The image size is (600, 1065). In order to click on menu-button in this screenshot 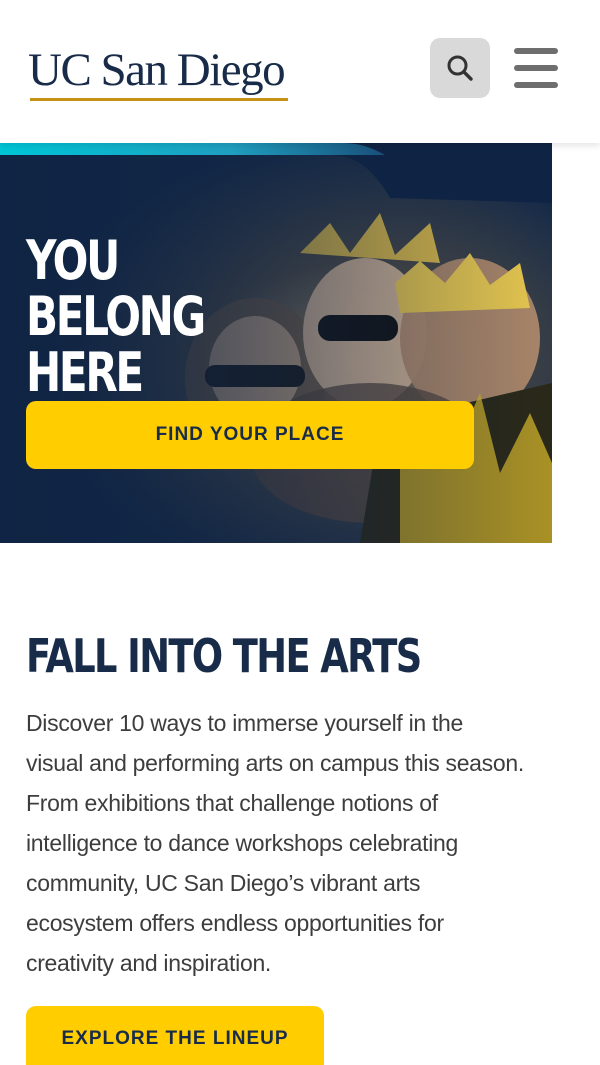, I will do `click(536, 68)`.